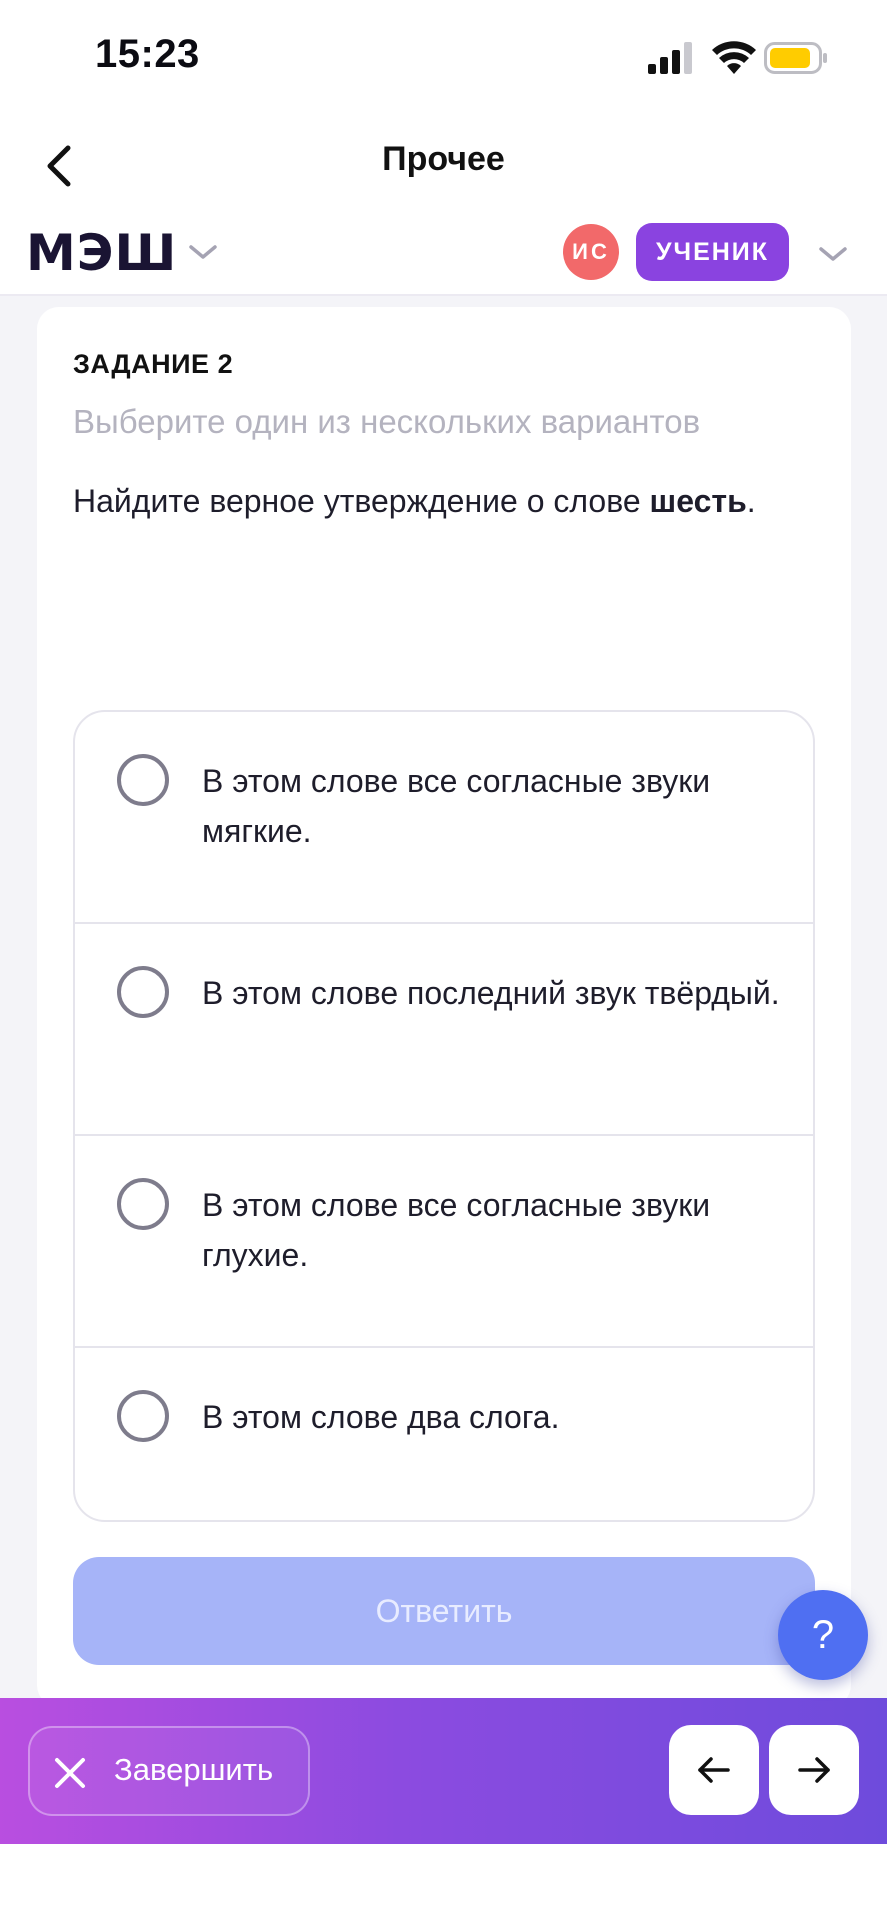  I want to click on answer-option-3: В этом слове все согласные звуки глухие., so click(444, 1242).